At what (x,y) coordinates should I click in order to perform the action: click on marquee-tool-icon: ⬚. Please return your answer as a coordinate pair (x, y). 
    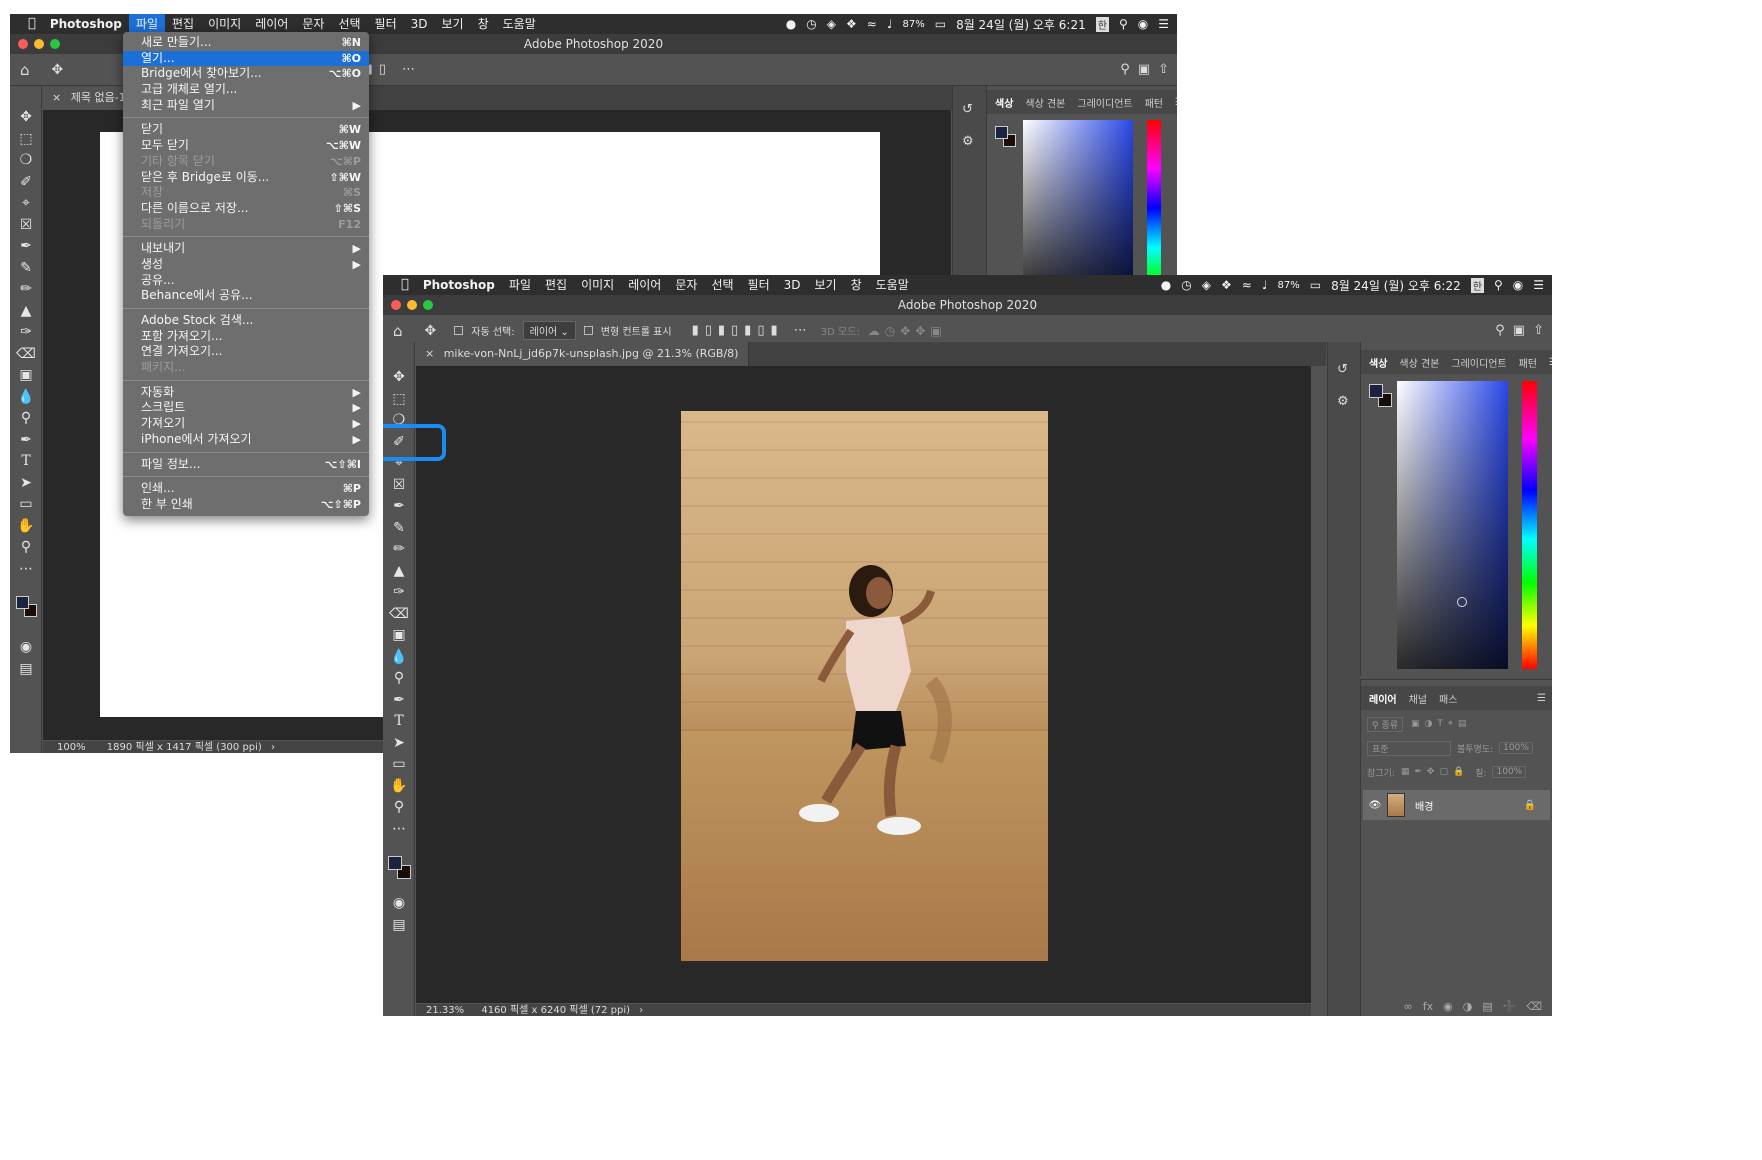
    Looking at the image, I should click on (26, 139).